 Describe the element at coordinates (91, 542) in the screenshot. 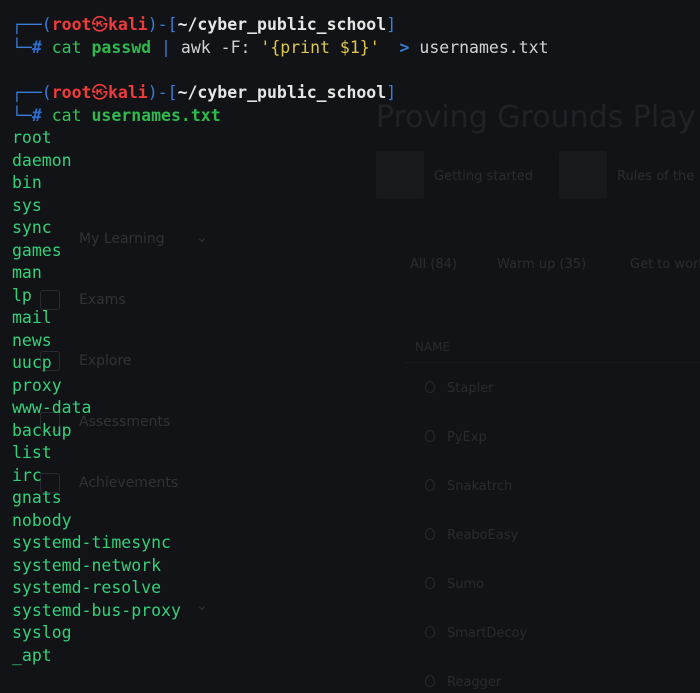

I see `output-line: systemd-timesync` at that location.